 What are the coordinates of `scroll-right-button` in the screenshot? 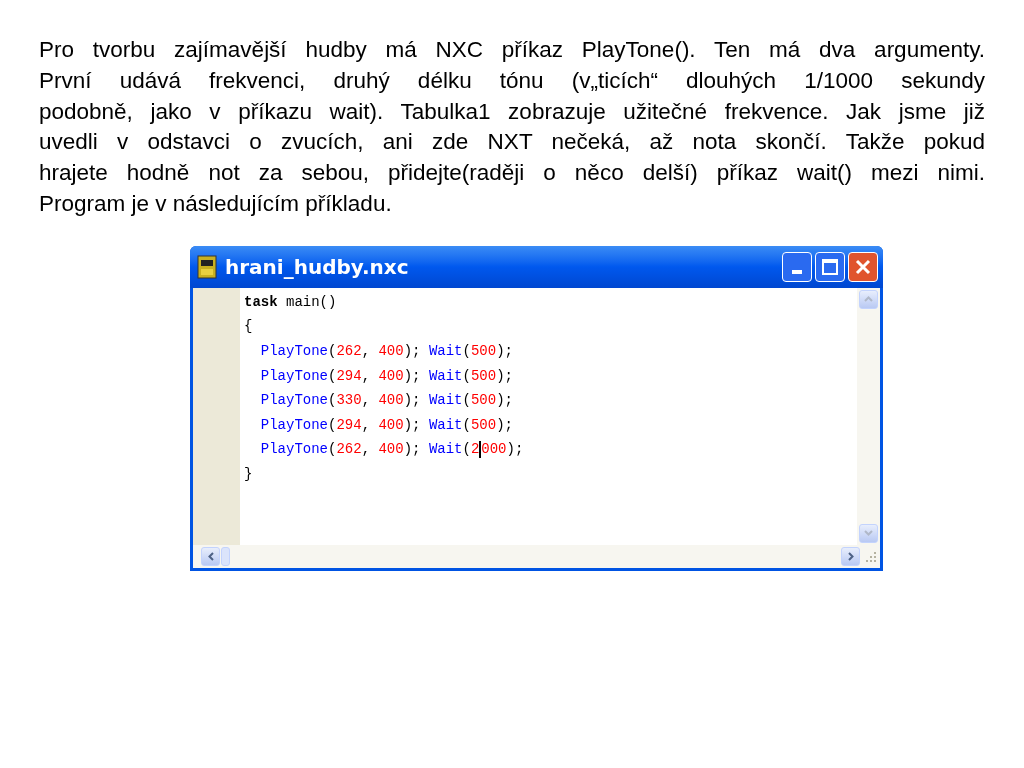 It's located at (850, 556).